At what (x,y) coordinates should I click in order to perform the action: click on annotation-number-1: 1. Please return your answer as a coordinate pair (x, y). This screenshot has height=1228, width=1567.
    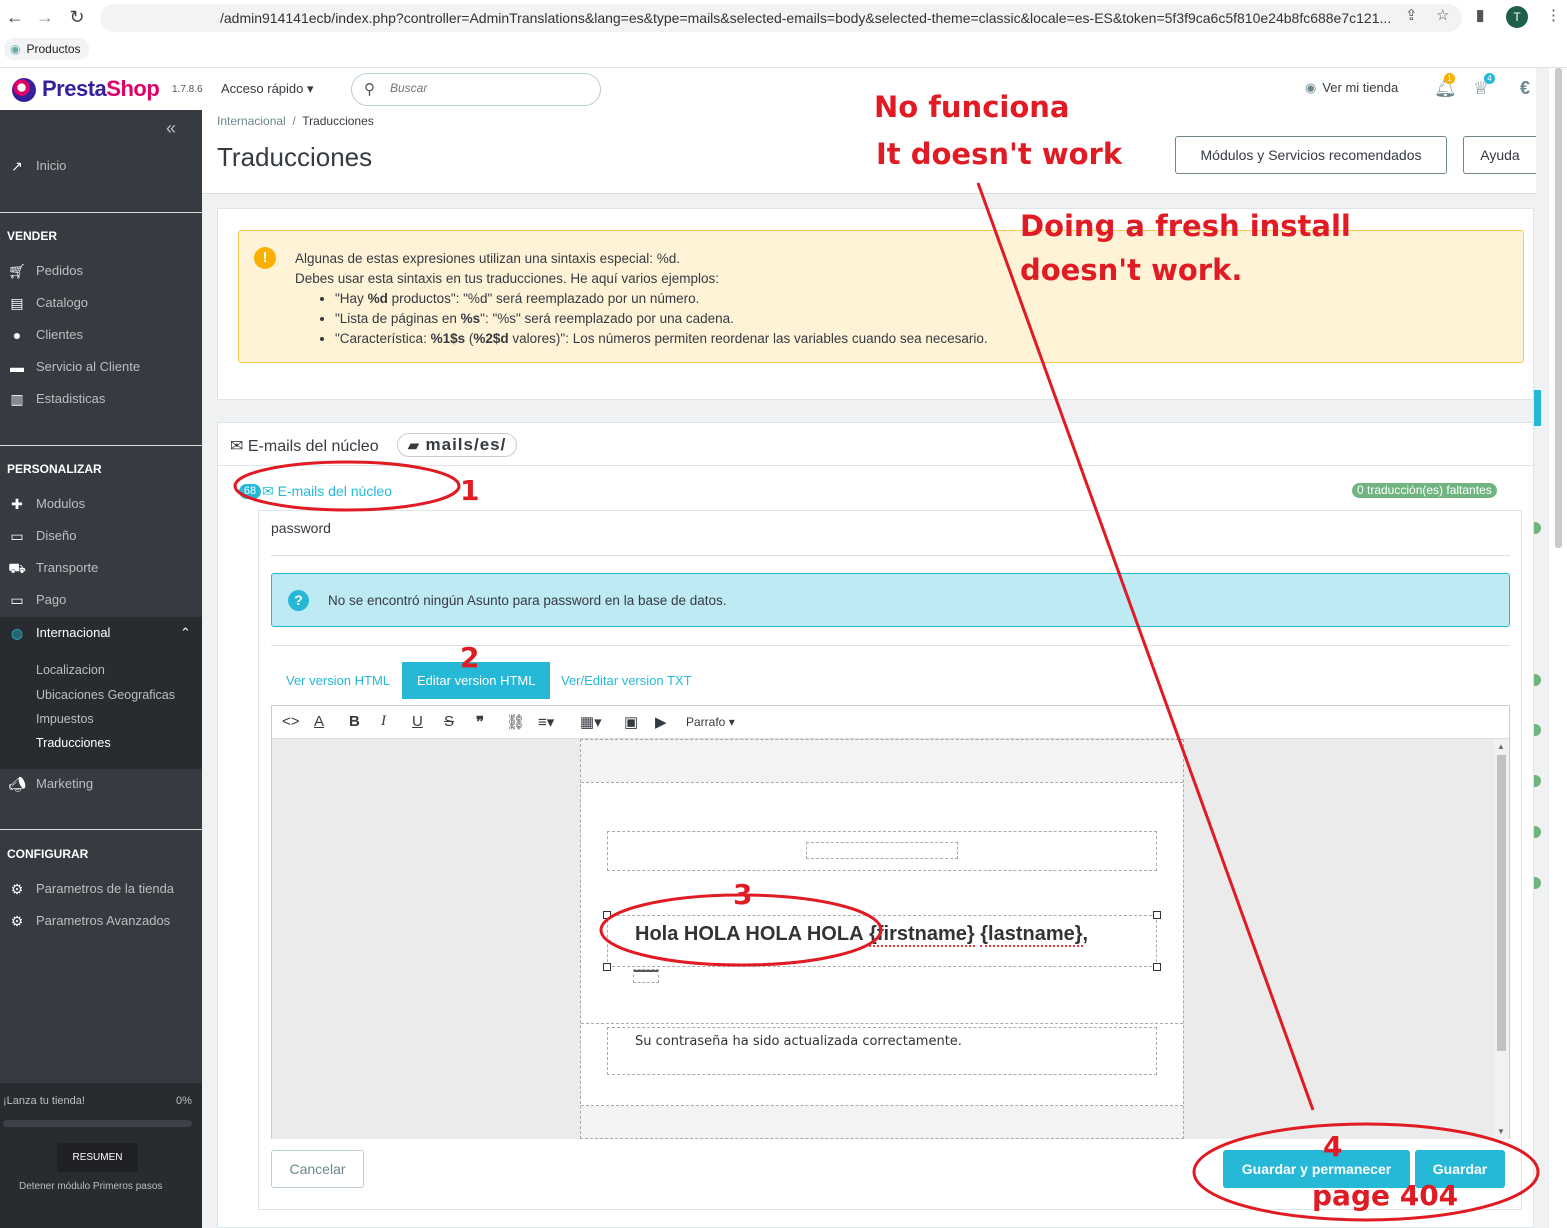
    Looking at the image, I should click on (470, 490).